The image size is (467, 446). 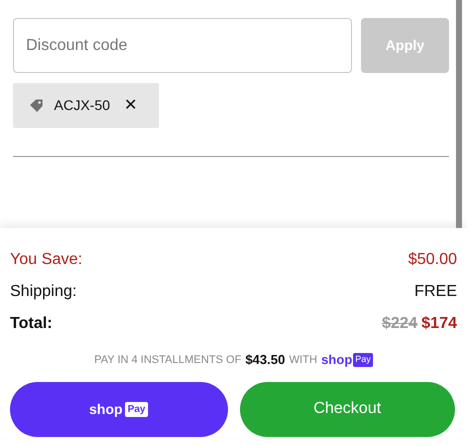 I want to click on summary-value: $50.00, so click(x=432, y=260).